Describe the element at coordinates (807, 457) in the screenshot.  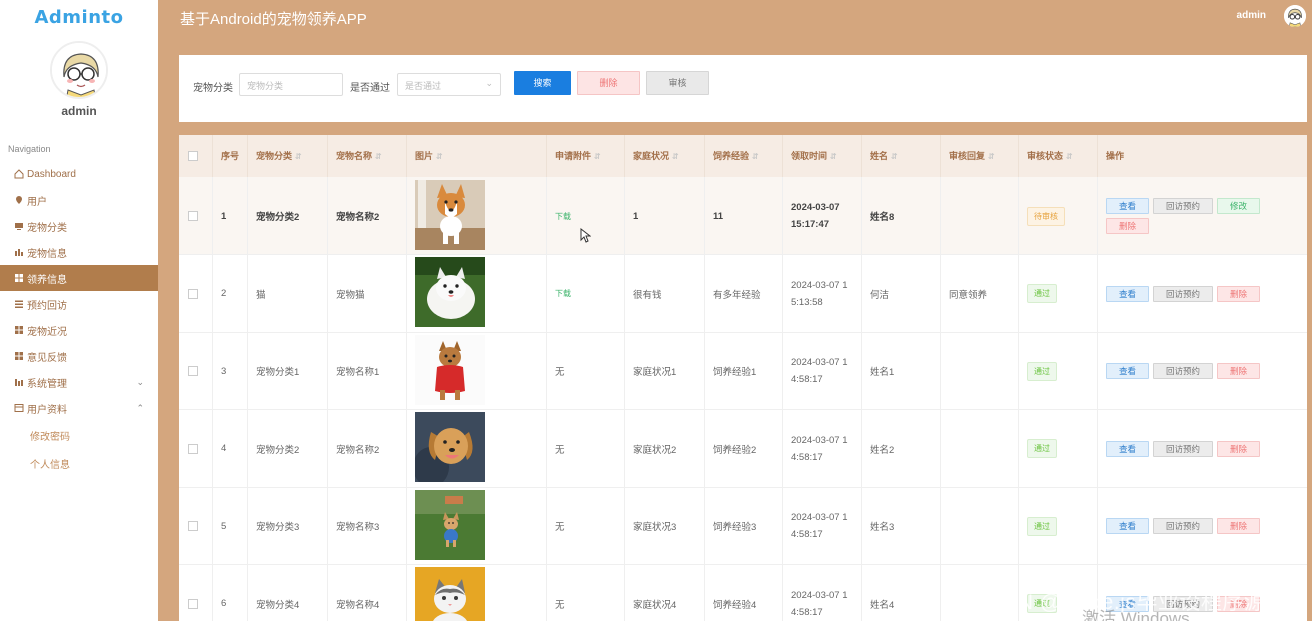
I see `time-line-2: 4:58:17` at that location.